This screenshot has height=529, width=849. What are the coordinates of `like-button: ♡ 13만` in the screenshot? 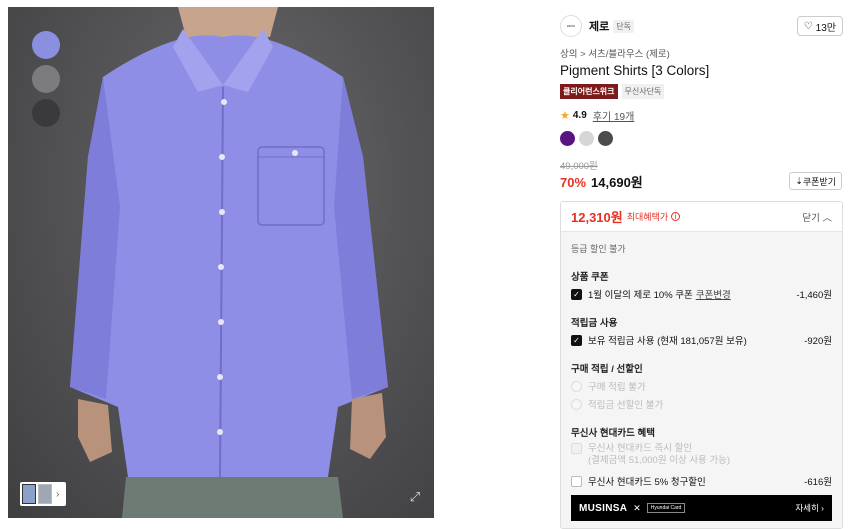 It's located at (819, 26).